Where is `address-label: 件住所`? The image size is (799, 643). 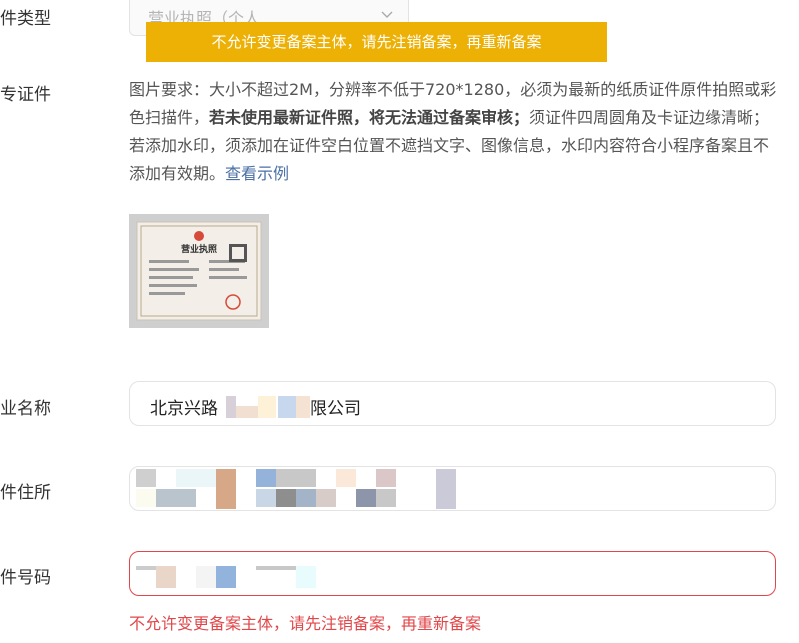 address-label: 件住所 is located at coordinates (25, 493).